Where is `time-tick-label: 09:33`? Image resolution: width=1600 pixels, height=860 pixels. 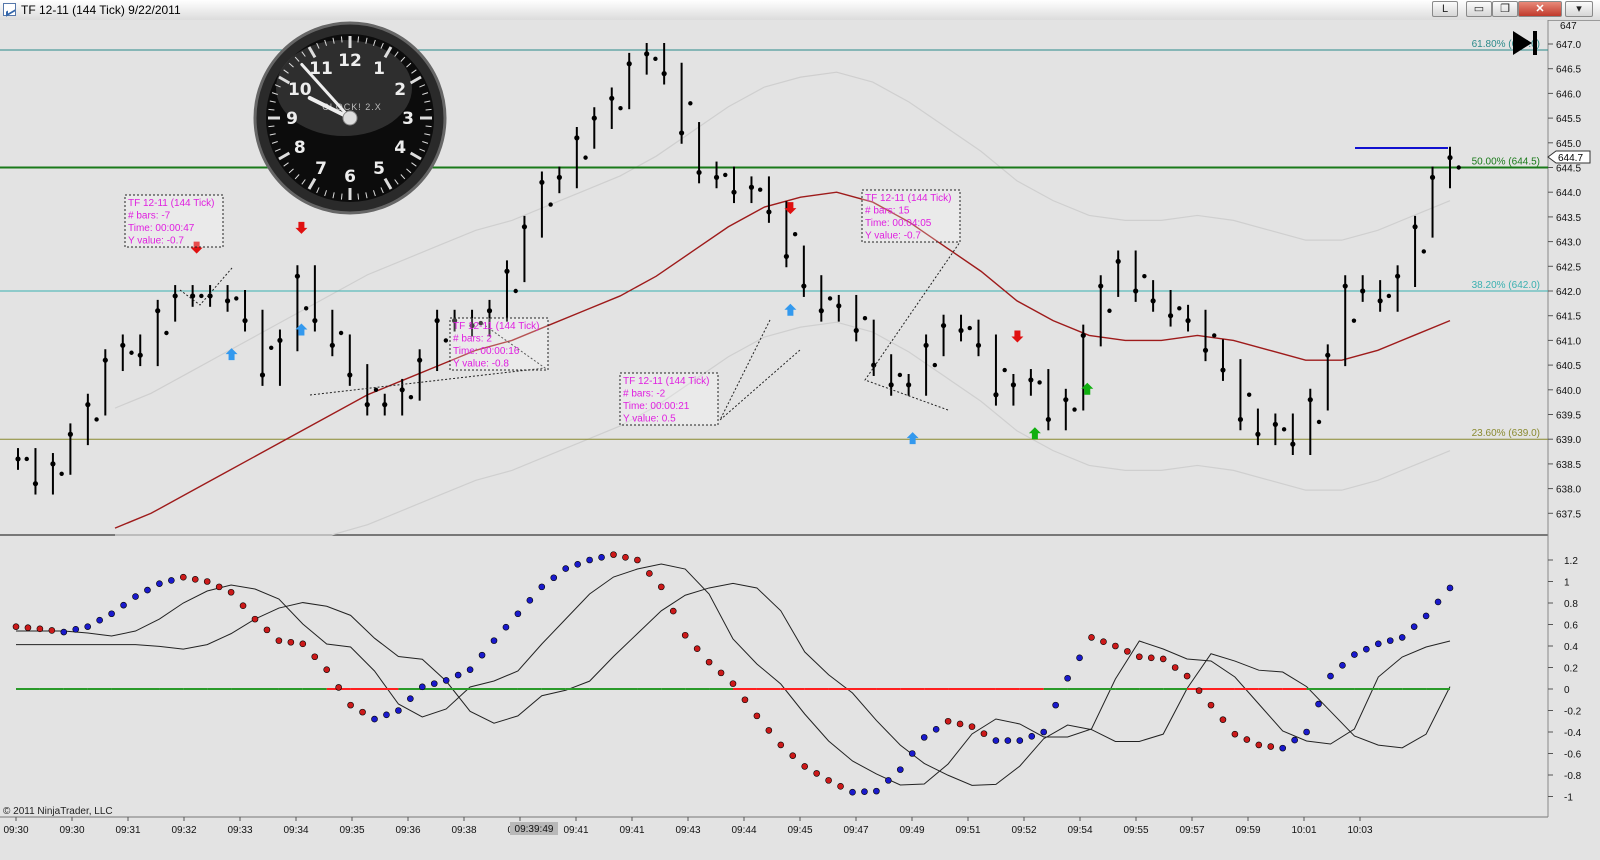
time-tick-label: 09:33 is located at coordinates (239, 830).